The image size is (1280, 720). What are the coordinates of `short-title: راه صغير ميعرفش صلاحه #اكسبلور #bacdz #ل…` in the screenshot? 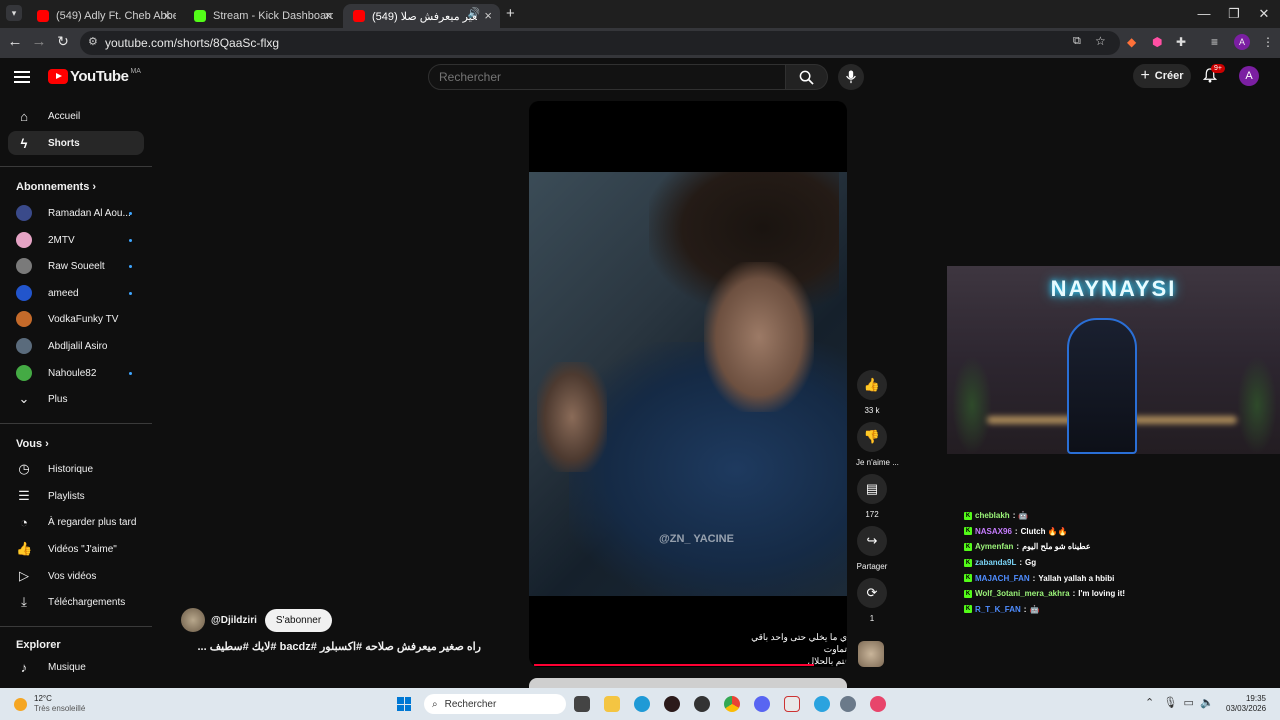 It's located at (331, 646).